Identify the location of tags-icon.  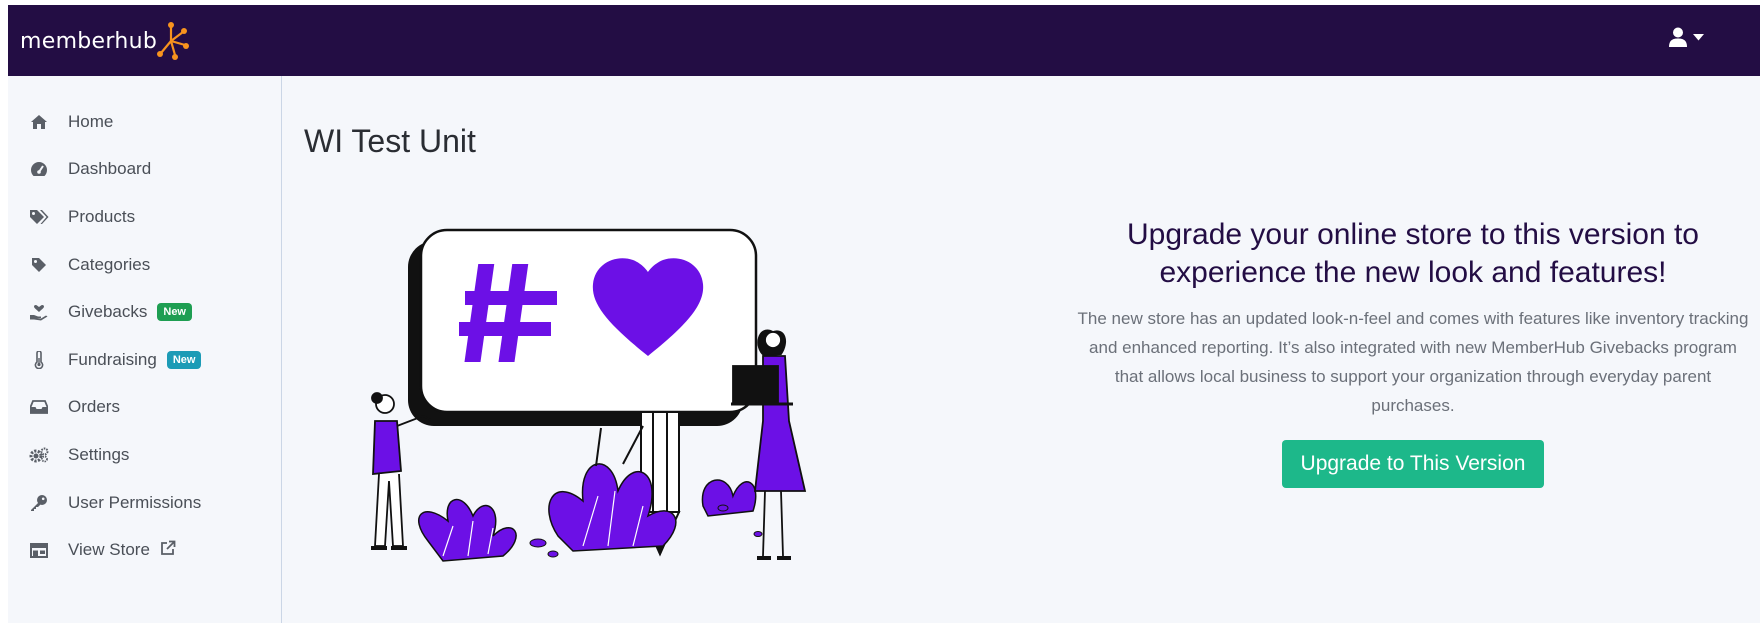
(39, 217).